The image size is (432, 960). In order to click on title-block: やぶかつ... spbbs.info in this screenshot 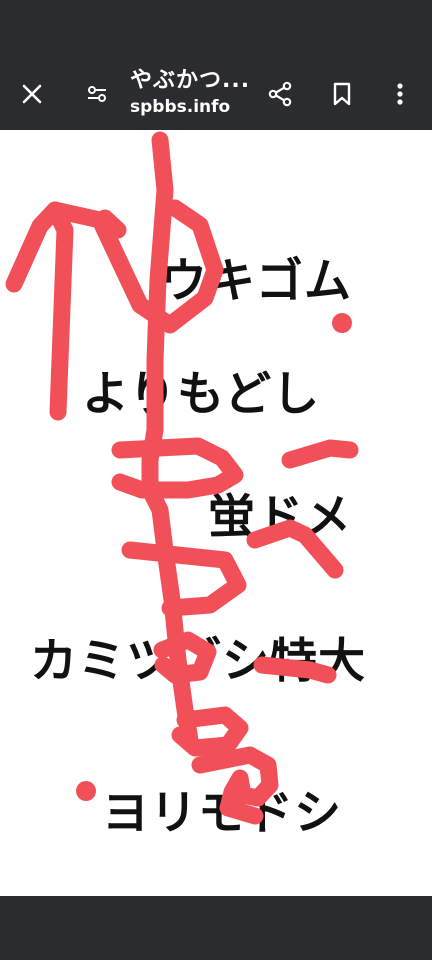, I will do `click(195, 92)`.